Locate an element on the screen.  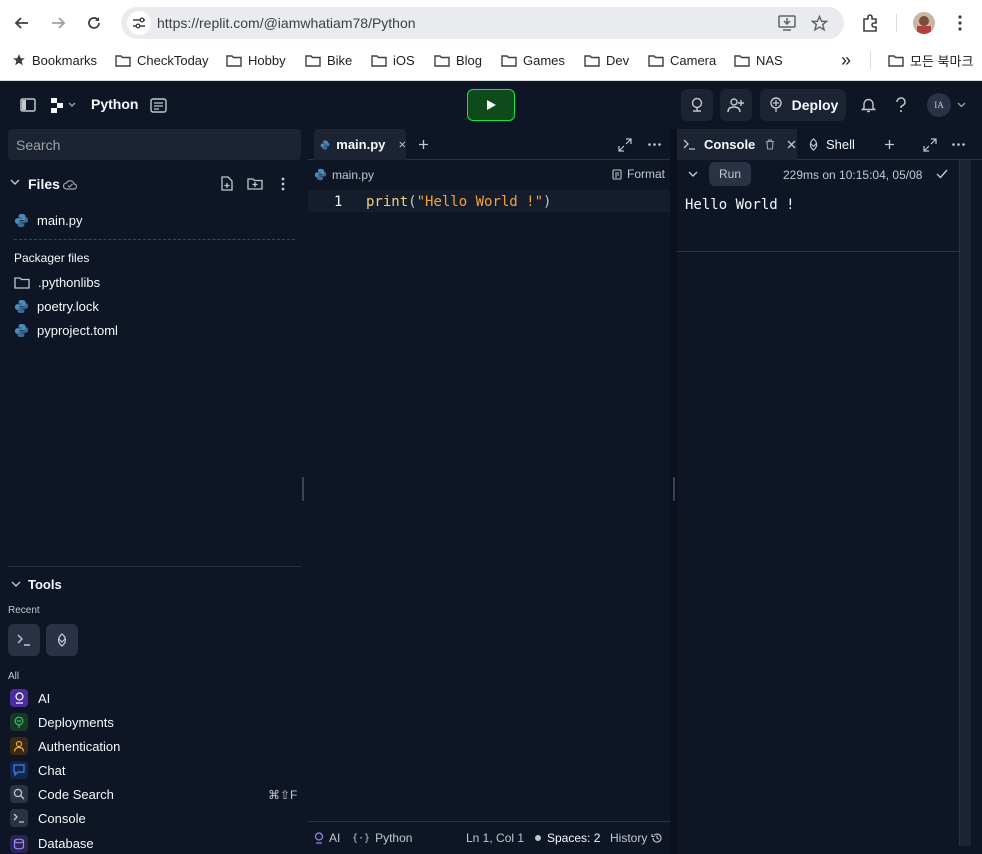
all-label: All is located at coordinates (14, 676).